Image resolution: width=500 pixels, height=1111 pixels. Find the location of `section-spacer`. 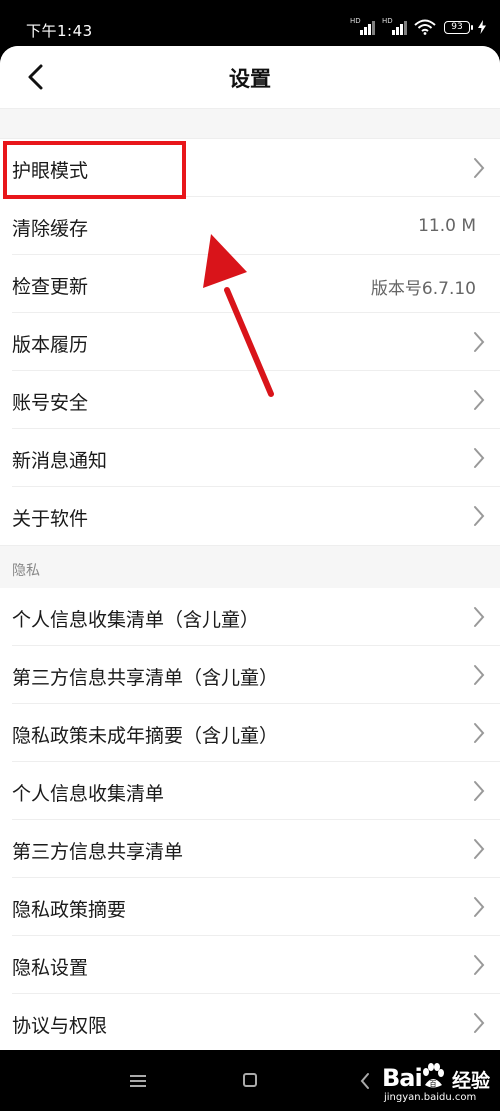

section-spacer is located at coordinates (250, 123).